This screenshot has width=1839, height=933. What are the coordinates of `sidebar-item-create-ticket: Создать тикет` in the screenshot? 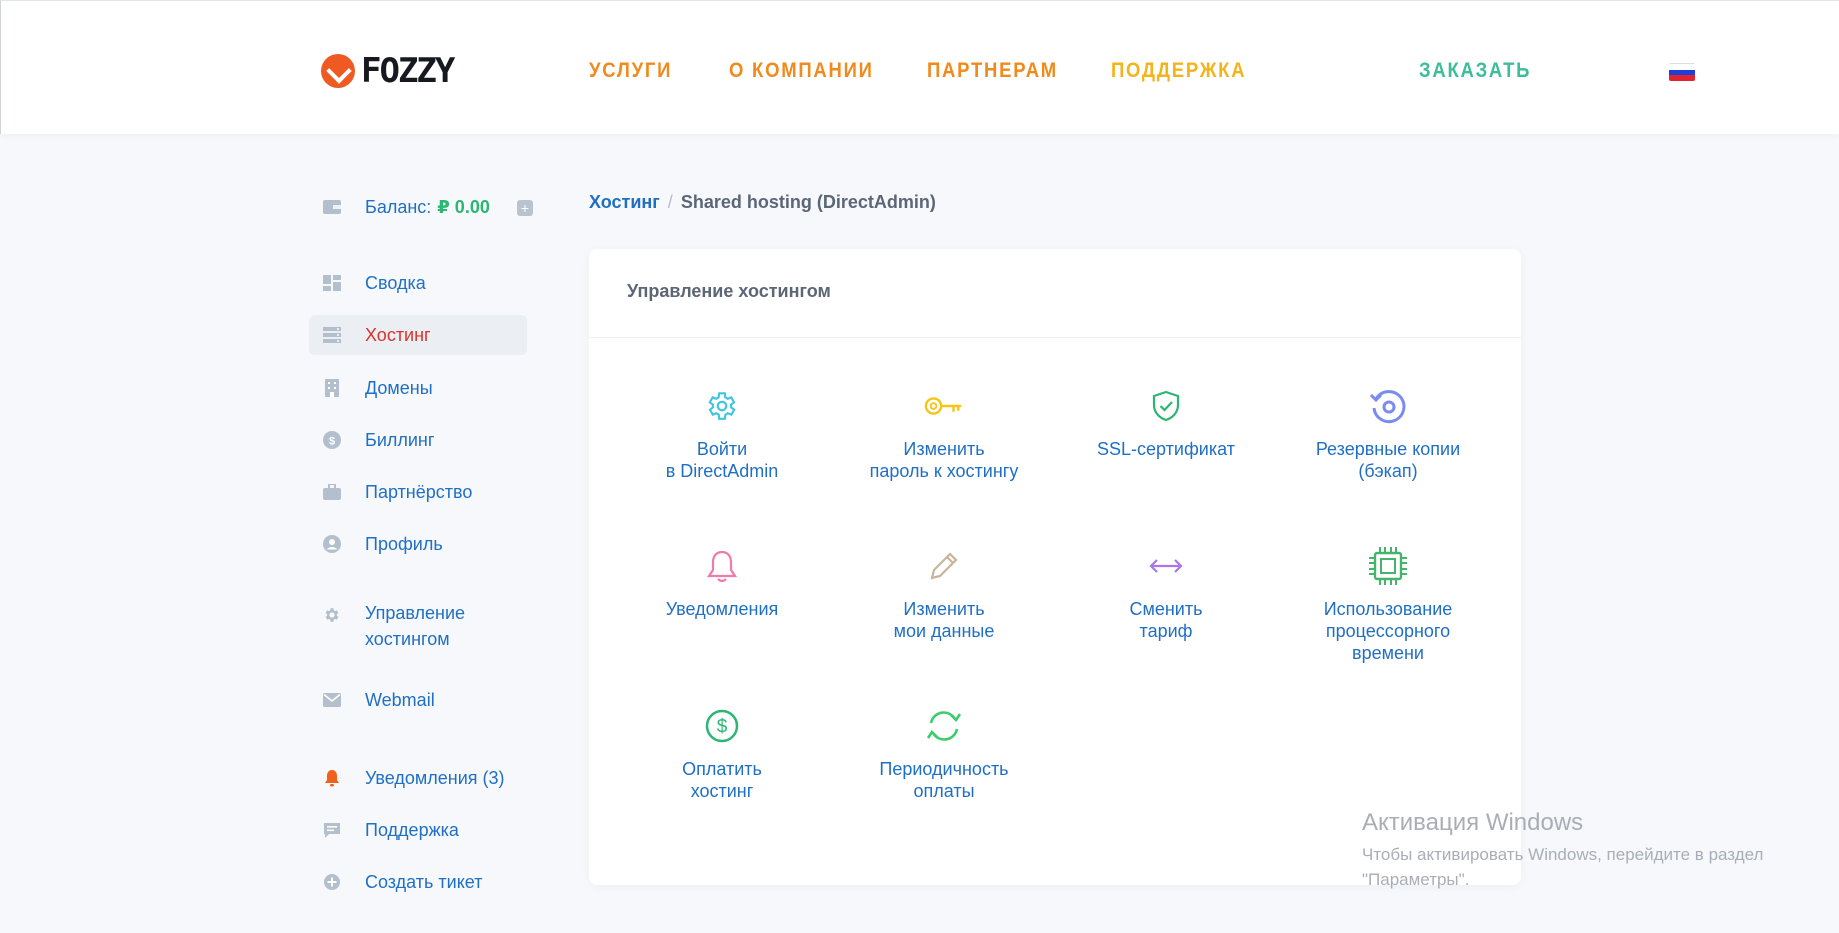 It's located at (418, 882).